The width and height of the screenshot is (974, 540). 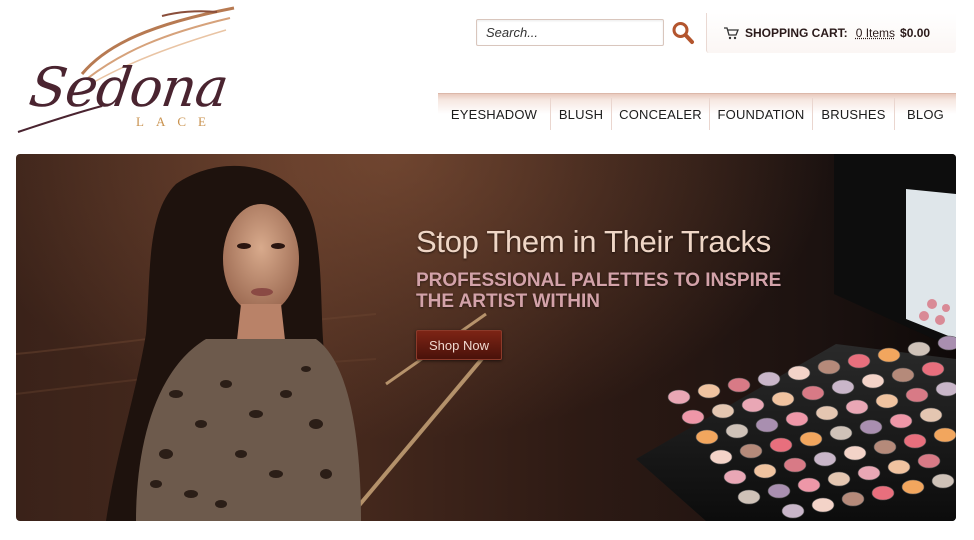 I want to click on cart-total: $0.00, so click(x=915, y=33).